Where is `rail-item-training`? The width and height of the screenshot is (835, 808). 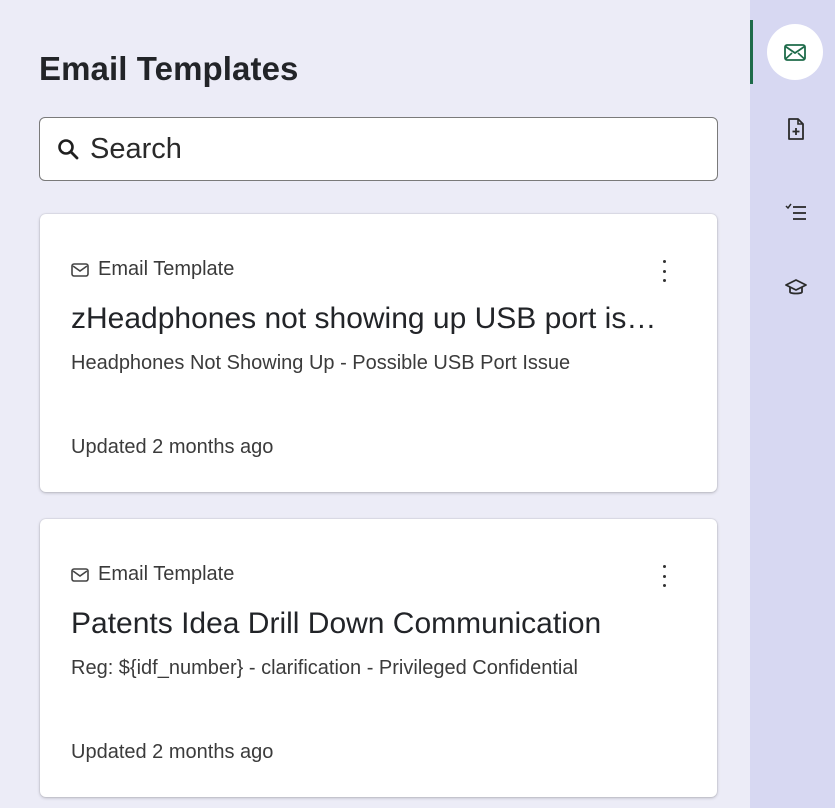 rail-item-training is located at coordinates (796, 287).